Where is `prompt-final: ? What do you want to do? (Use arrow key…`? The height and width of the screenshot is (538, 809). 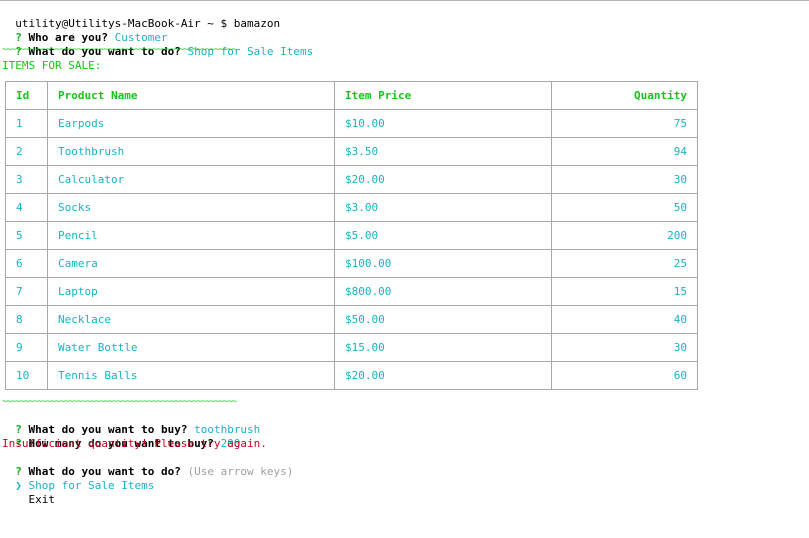 prompt-final: ? What do you want to do? (Use arrow key… is located at coordinates (147, 464).